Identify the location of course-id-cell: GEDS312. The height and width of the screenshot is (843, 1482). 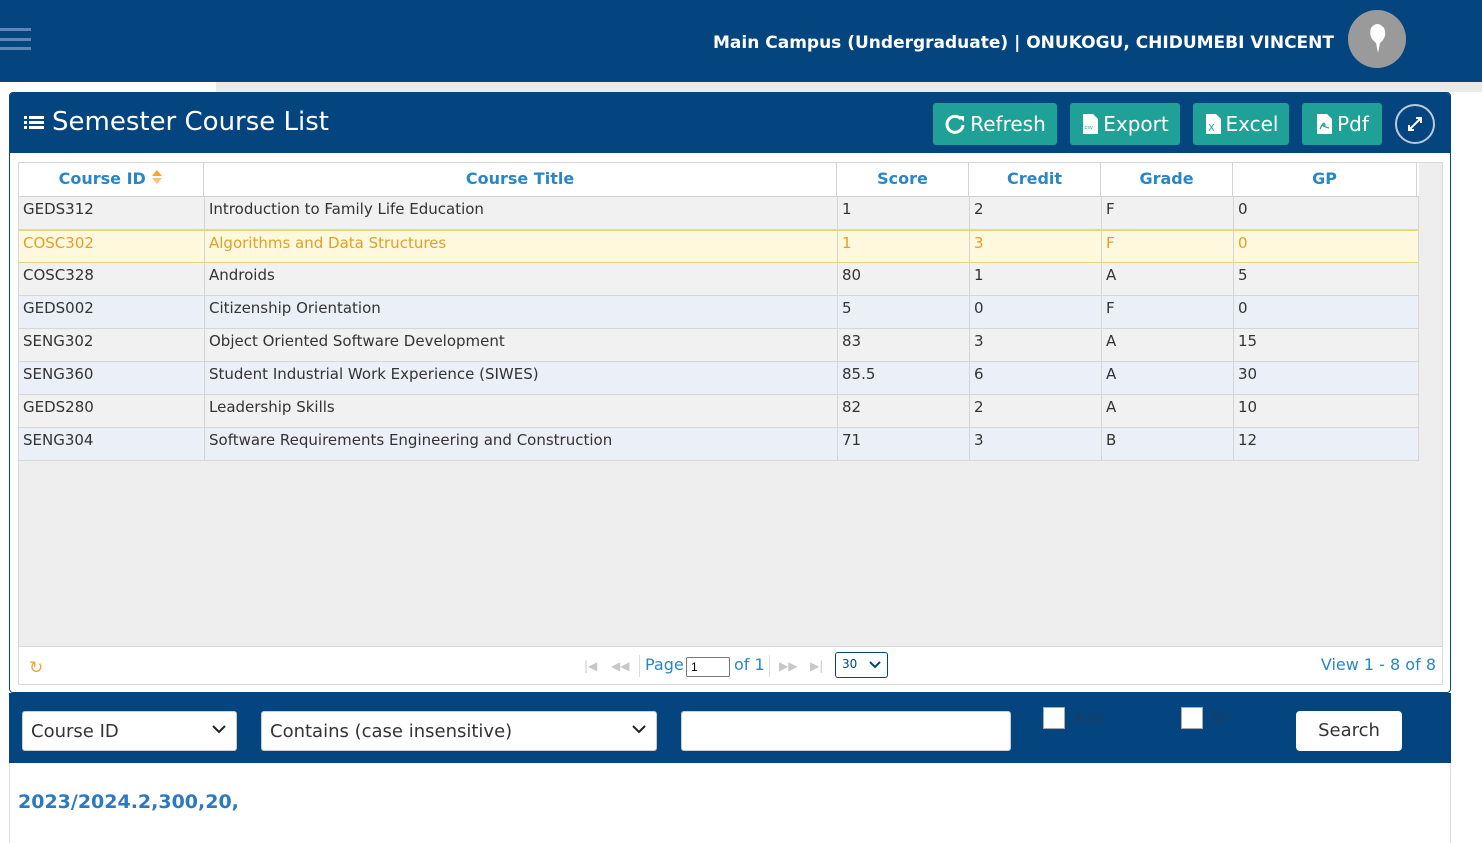
(112, 213).